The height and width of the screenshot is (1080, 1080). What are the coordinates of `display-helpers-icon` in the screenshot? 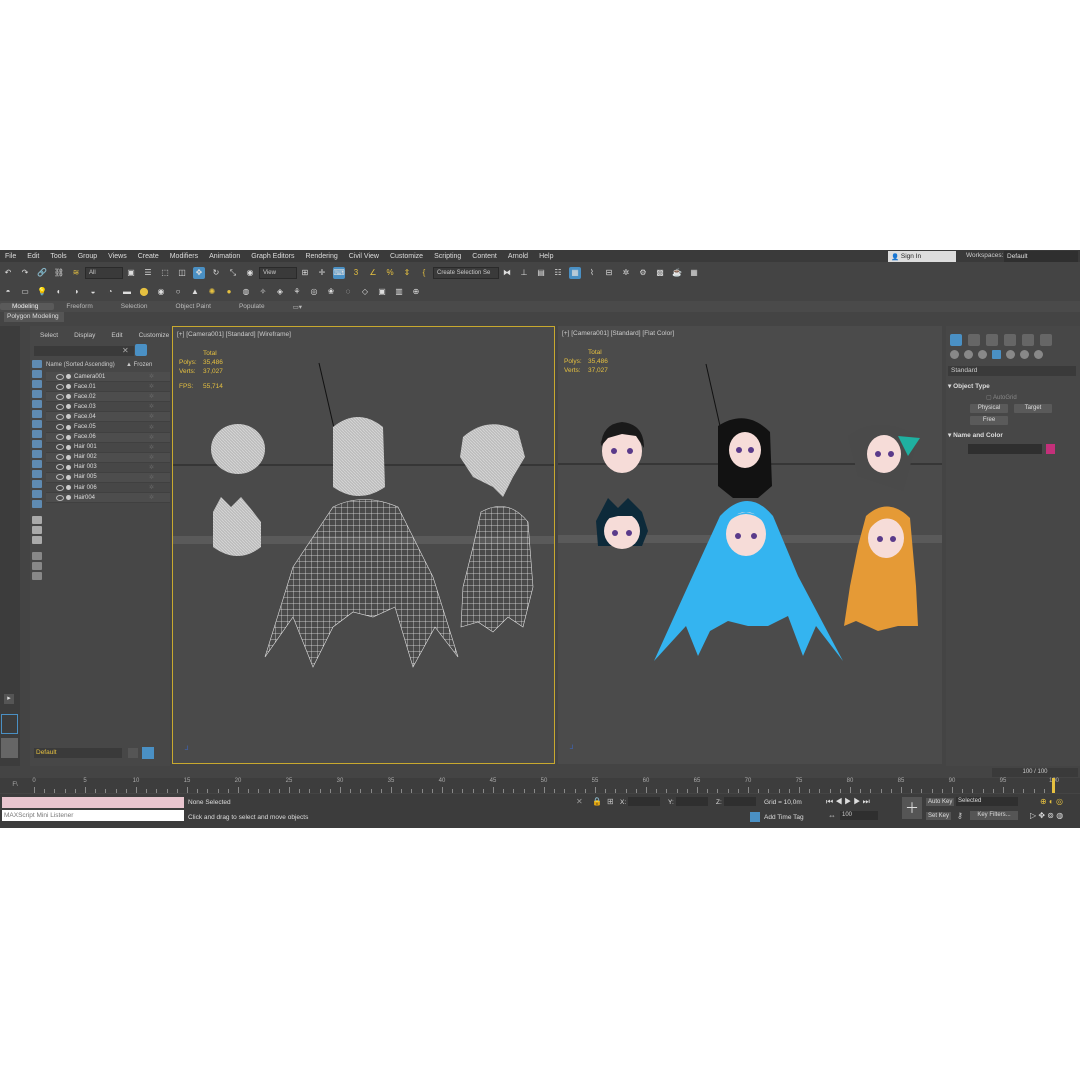 It's located at (37, 404).